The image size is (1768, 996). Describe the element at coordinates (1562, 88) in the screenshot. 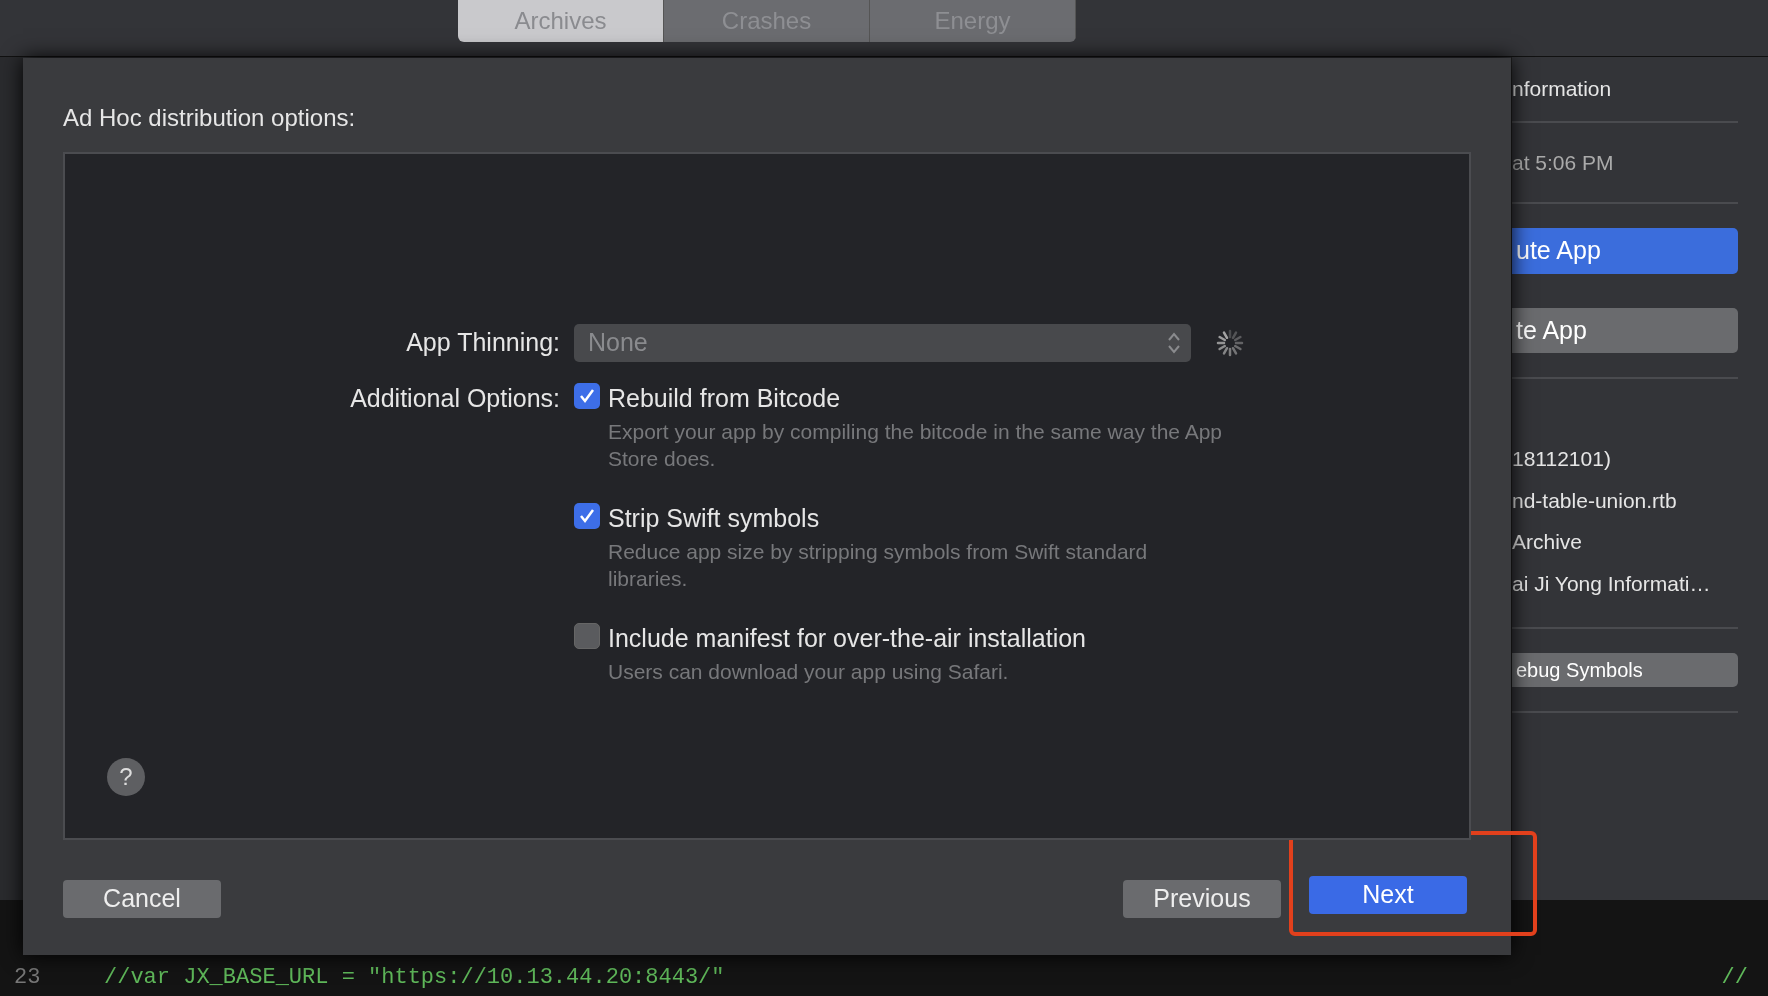

I see `section-heading: nformation` at that location.